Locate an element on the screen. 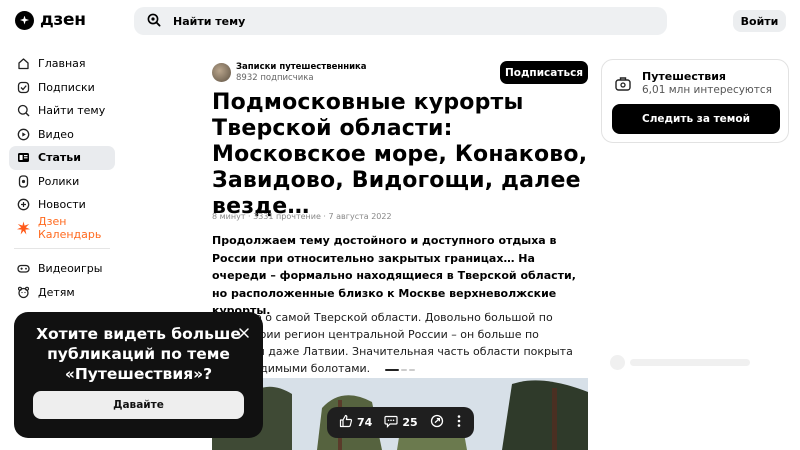 This screenshot has height=450, width=800. more-options-button is located at coordinates (459, 422).